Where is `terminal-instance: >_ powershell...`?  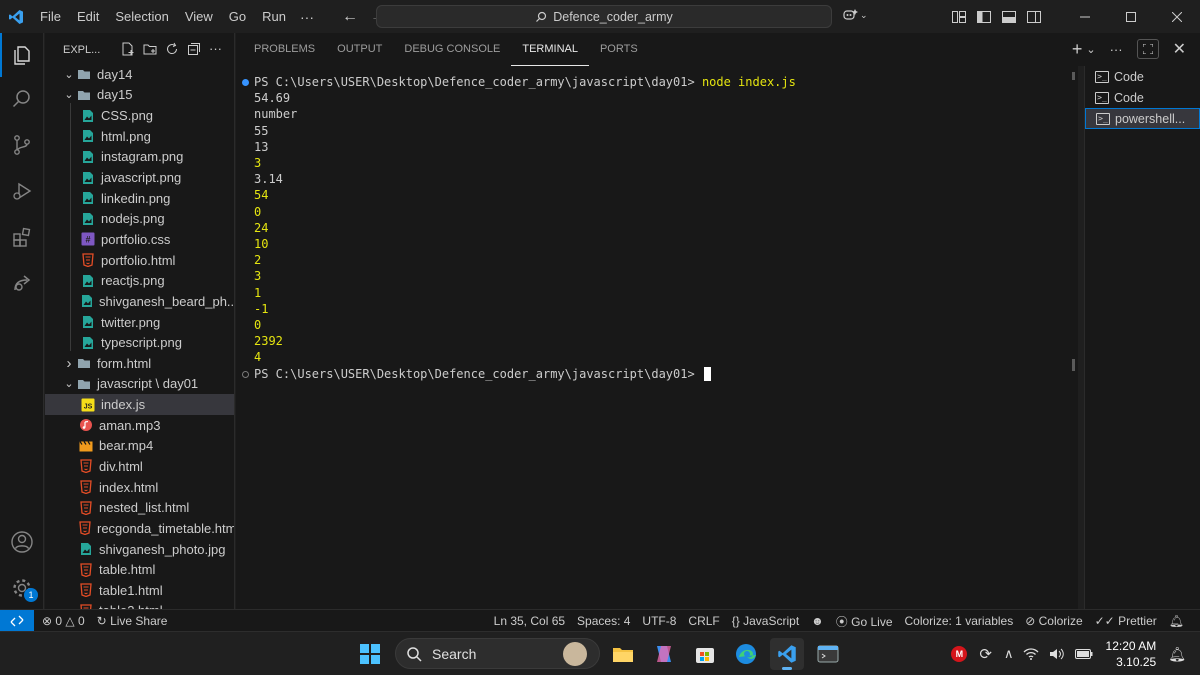 terminal-instance: >_ powershell... is located at coordinates (1142, 118).